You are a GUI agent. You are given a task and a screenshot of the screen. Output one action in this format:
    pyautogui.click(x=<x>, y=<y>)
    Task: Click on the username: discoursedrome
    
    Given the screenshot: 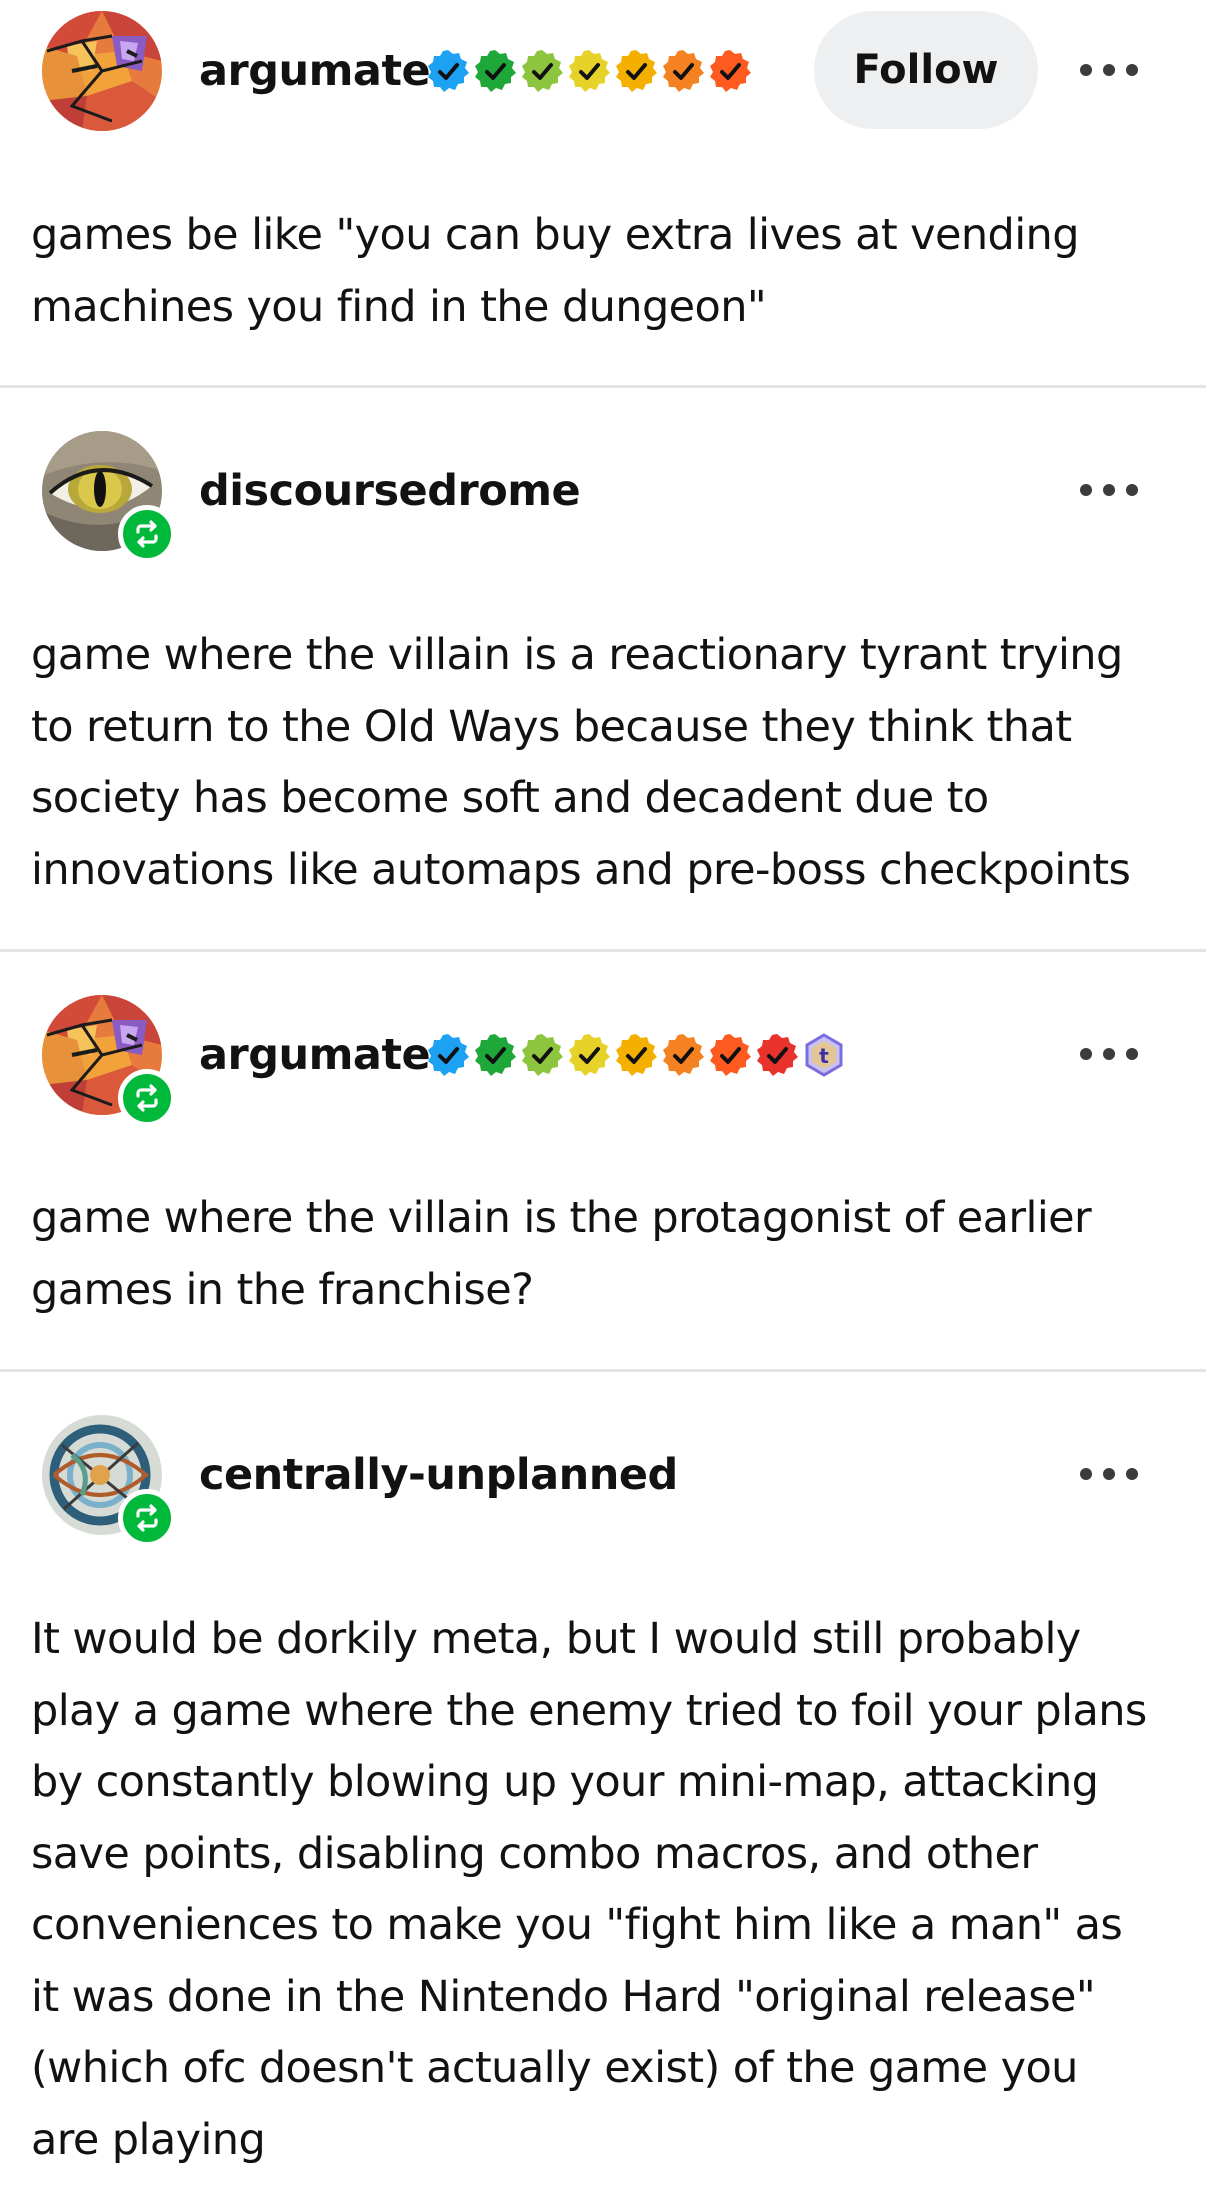 What is the action you would take?
    pyautogui.click(x=390, y=491)
    